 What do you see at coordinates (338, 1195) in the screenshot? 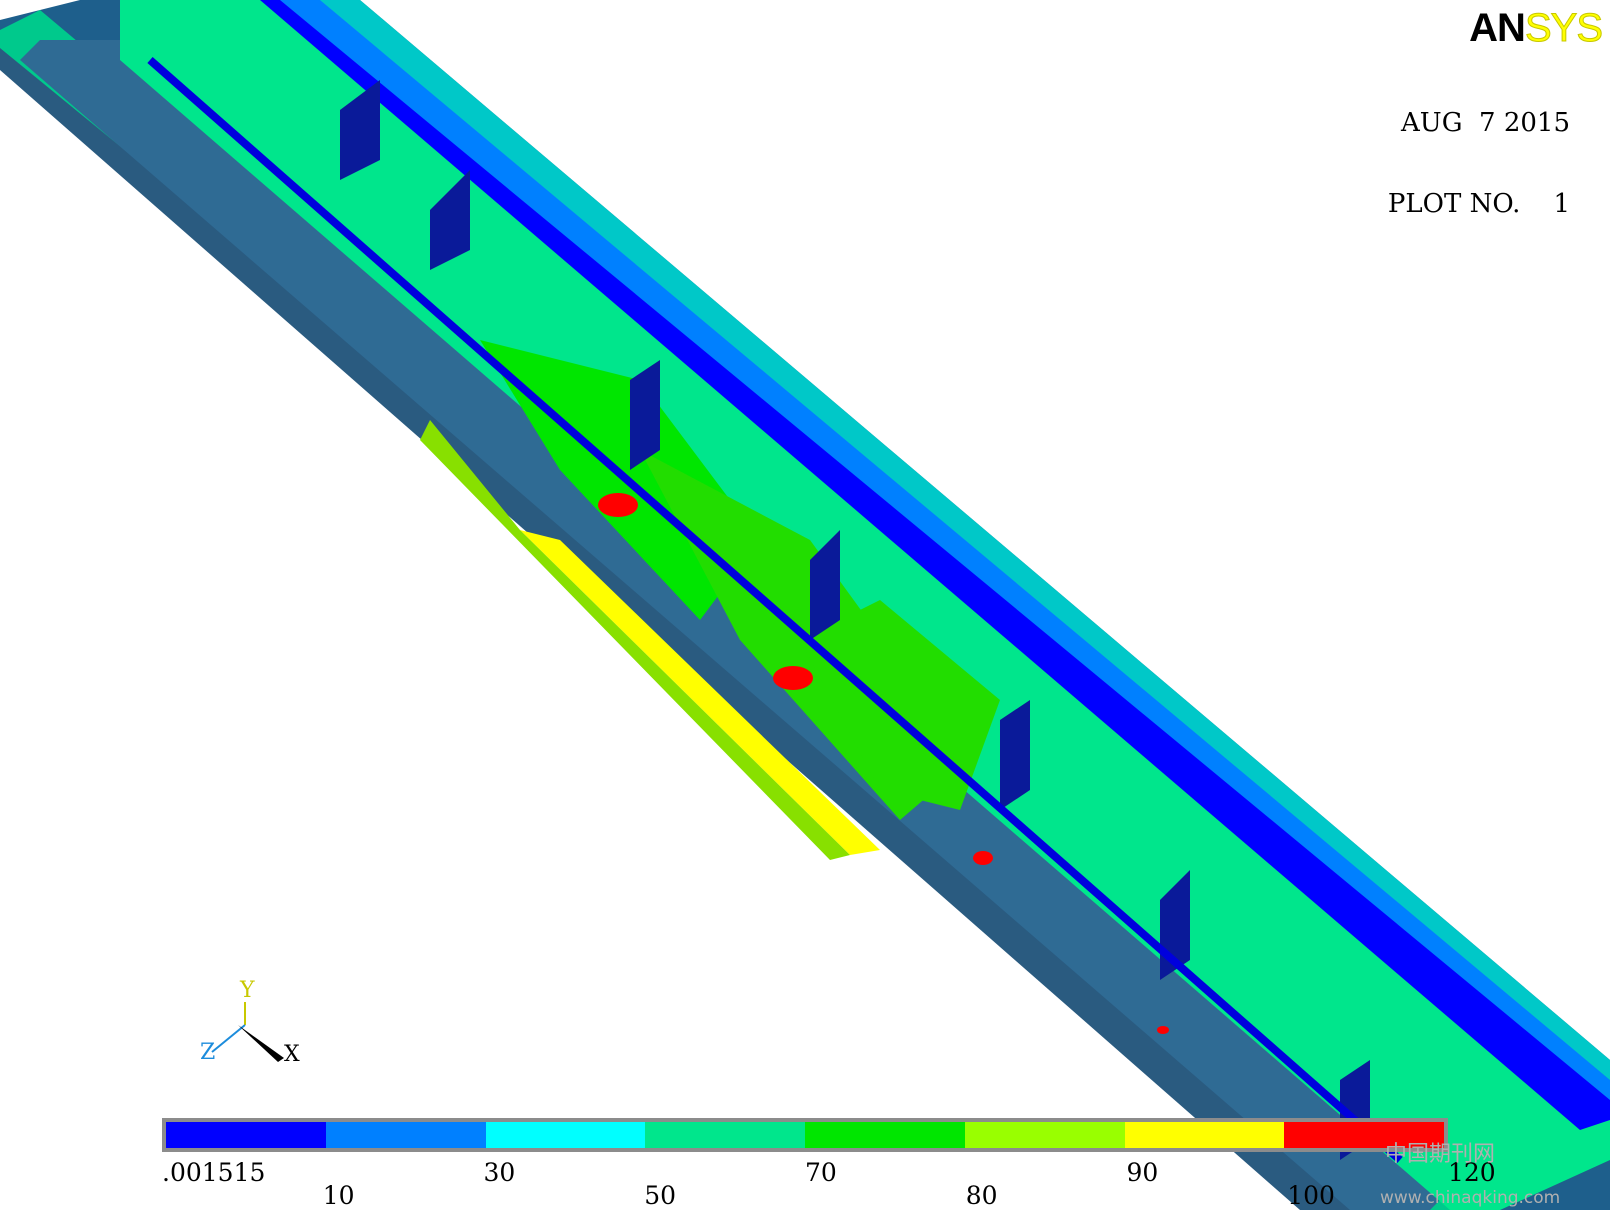
I see `legend-tick-lower: 10` at bounding box center [338, 1195].